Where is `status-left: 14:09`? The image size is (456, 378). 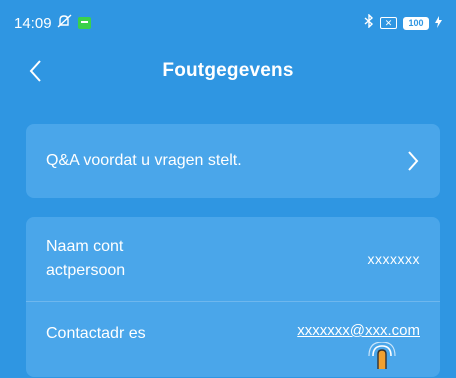 status-left: 14:09 is located at coordinates (52, 23).